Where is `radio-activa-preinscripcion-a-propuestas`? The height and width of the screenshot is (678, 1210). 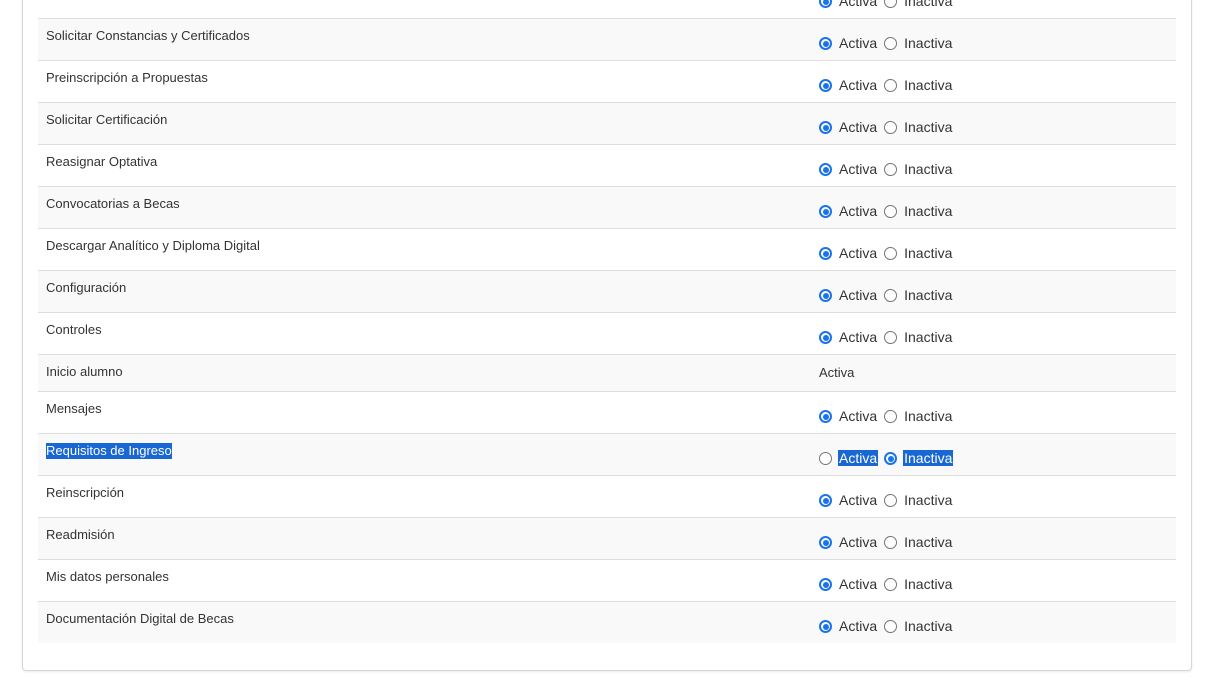 radio-activa-preinscripcion-a-propuestas is located at coordinates (825, 85).